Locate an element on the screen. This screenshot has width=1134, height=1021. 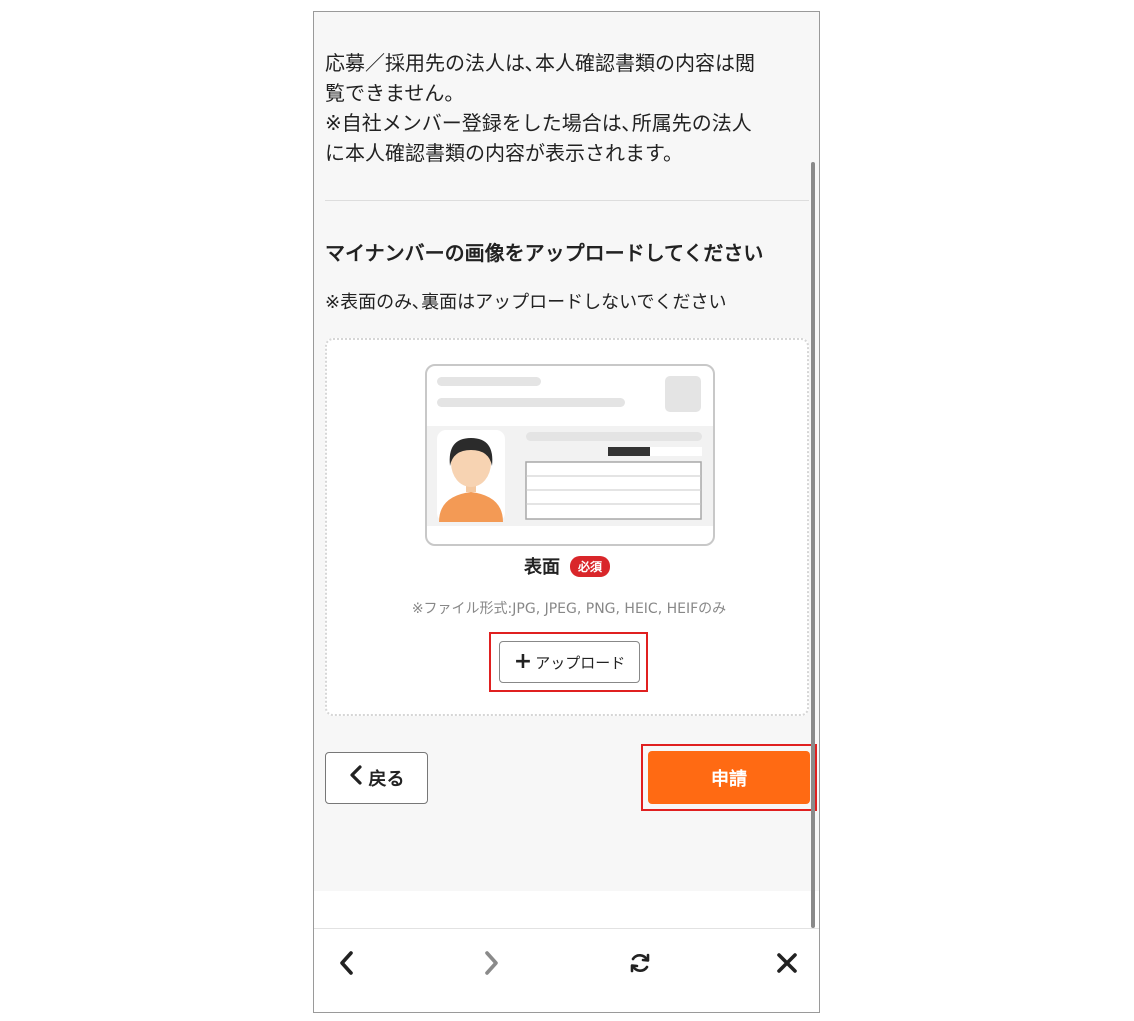
upload-heading: マイナンバーの画像をアップロードしてください is located at coordinates (544, 253).